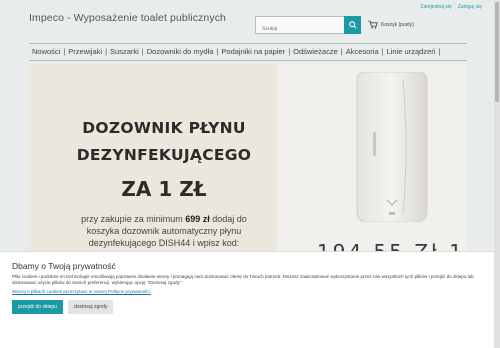 This screenshot has height=348, width=500. Describe the element at coordinates (253, 51) in the screenshot. I see `nav-item-podajniki: Podajniki na papier` at that location.